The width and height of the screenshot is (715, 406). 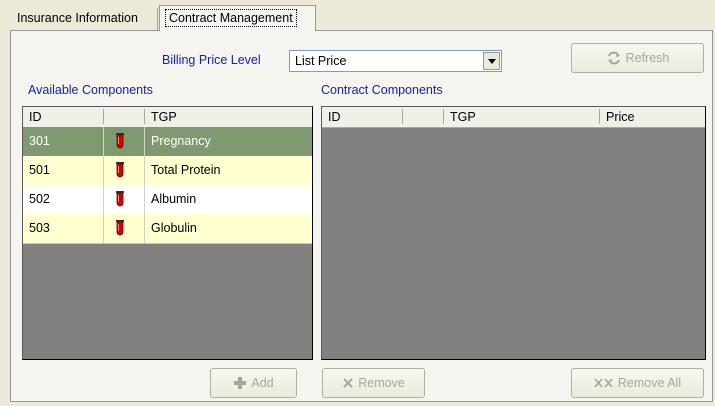 I want to click on refresh-icon, so click(x=613, y=58).